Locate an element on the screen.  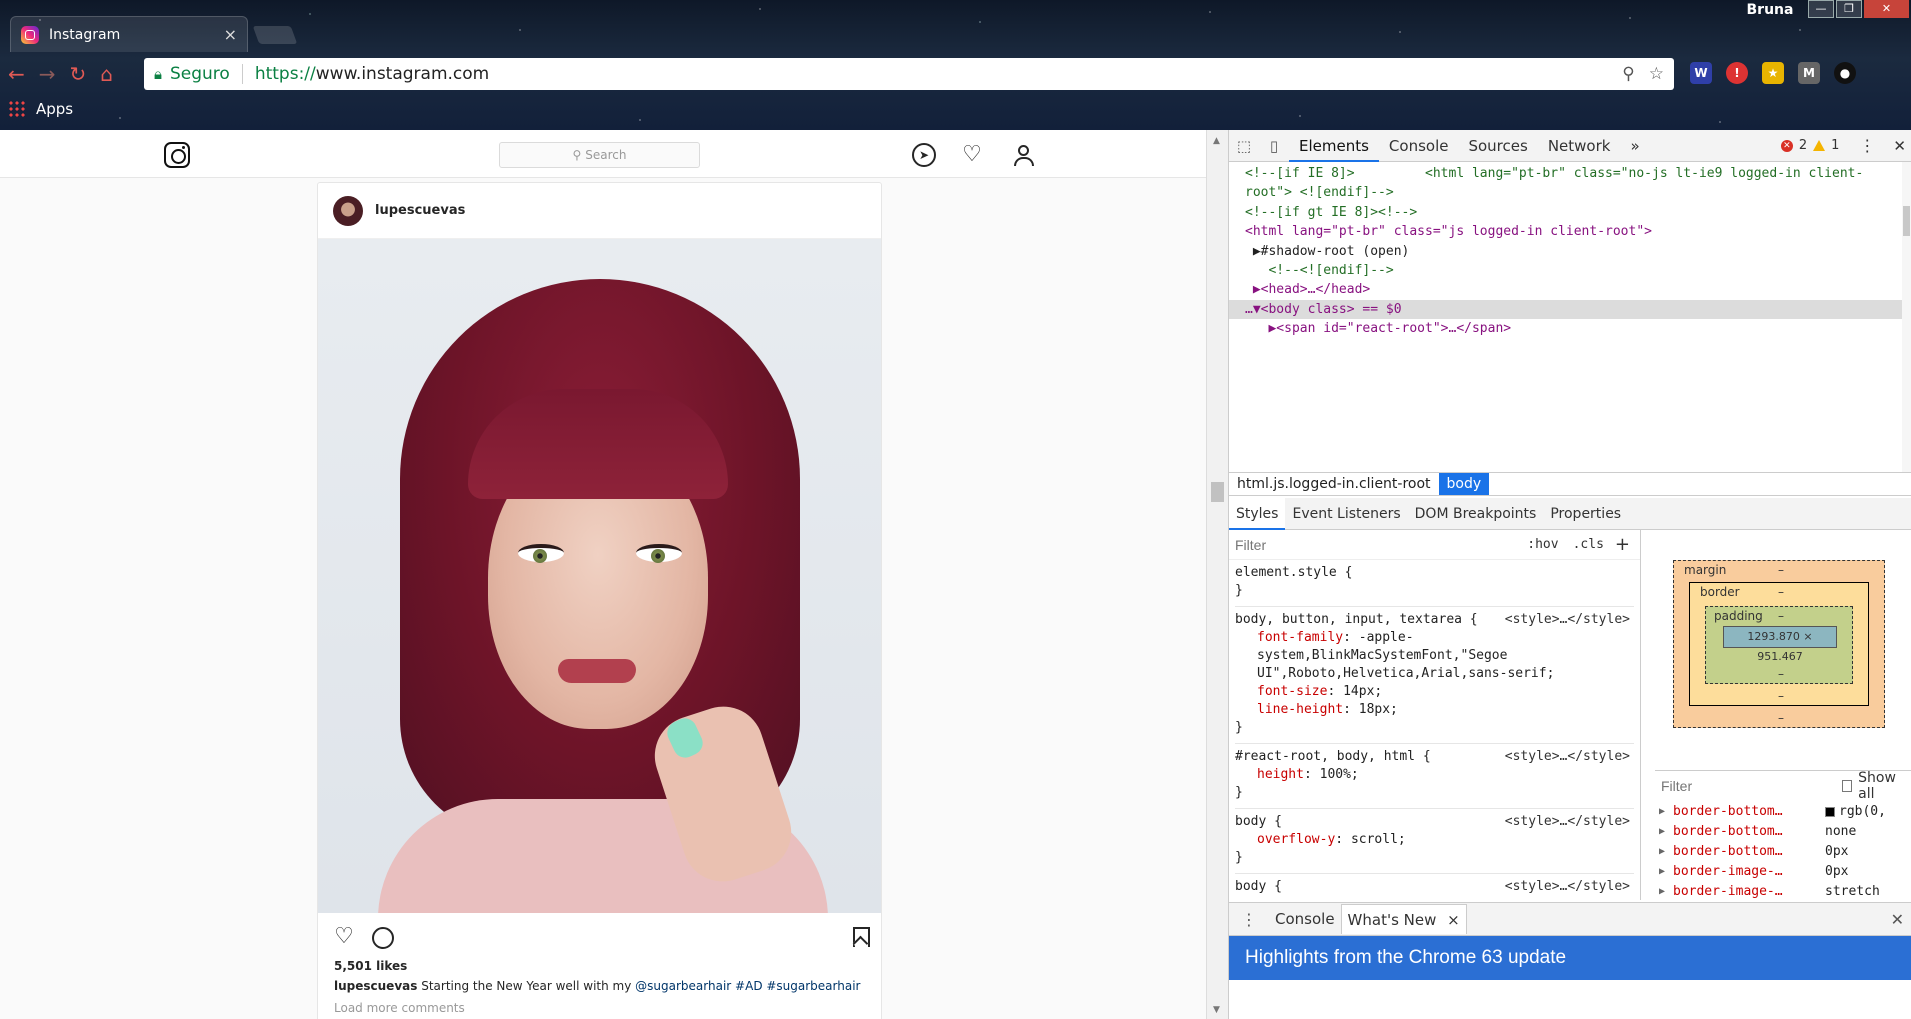
scroll-up-arrow-icon: ▲ is located at coordinates (1216, 141).